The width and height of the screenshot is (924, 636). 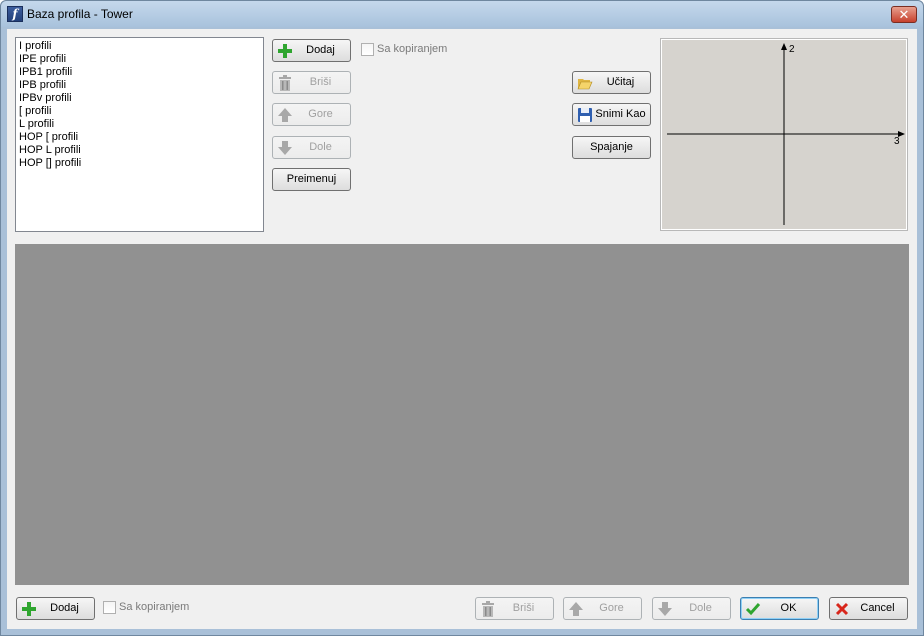 I want to click on app-icon: f, so click(x=15, y=14).